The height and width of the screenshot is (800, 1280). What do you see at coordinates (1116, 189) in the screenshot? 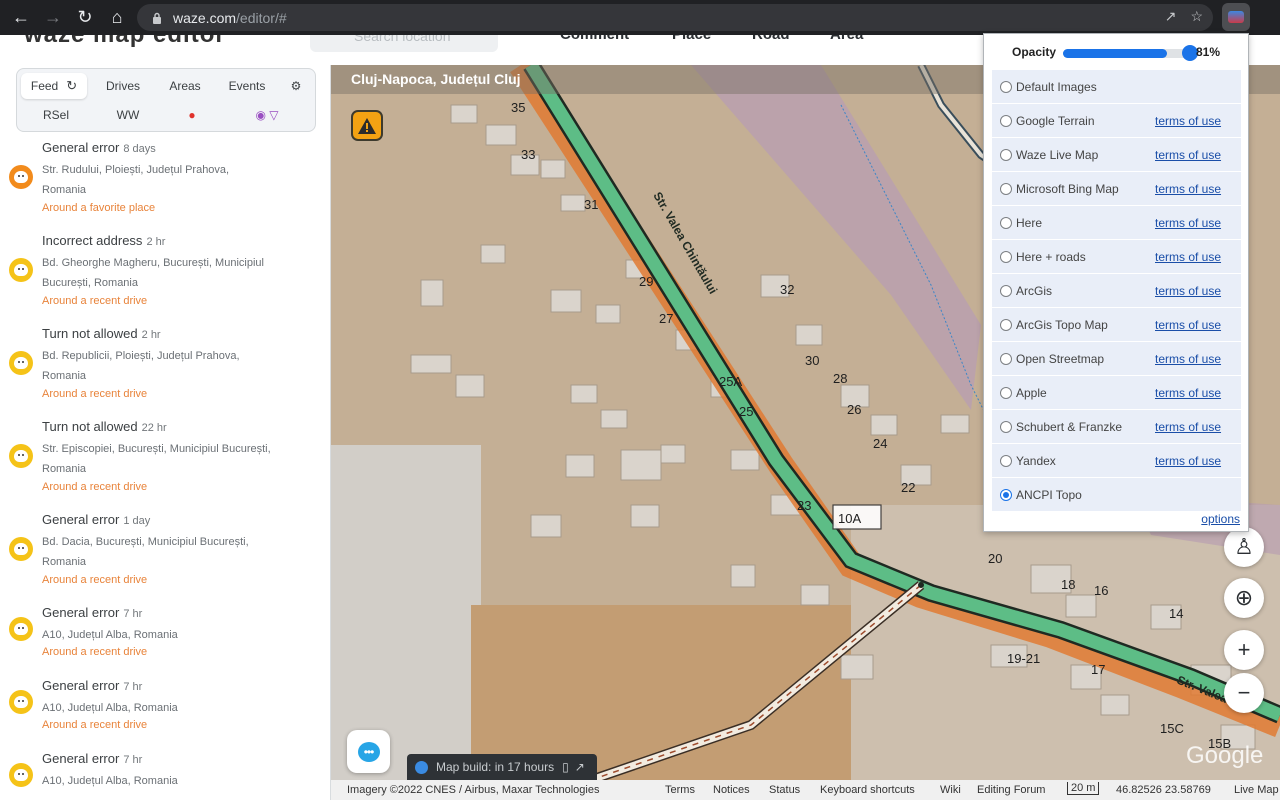
I see `imagery-source-row: Microsoft Bing Map terms of use` at bounding box center [1116, 189].